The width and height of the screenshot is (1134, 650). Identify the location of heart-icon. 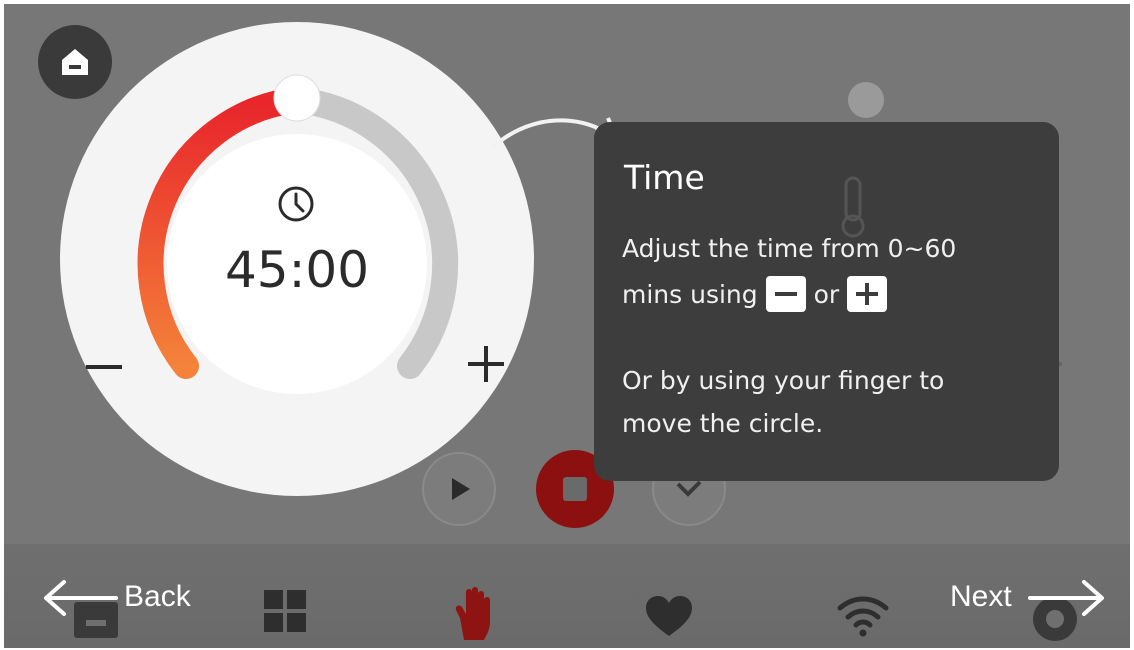
(669, 616).